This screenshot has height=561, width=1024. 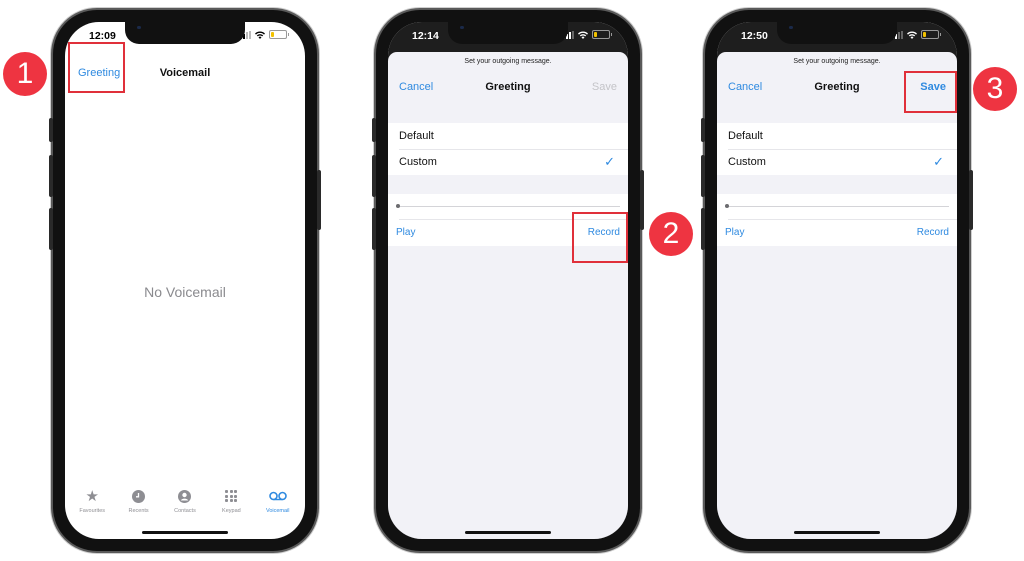 What do you see at coordinates (138, 511) in the screenshot?
I see `tab-label: Recents` at bounding box center [138, 511].